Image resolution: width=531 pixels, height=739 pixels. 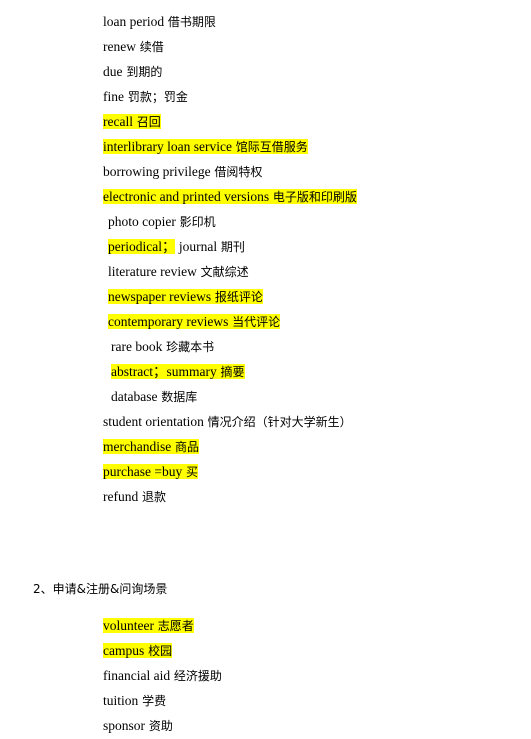 I want to click on highlighted-term: recall 召回, so click(x=132, y=121).